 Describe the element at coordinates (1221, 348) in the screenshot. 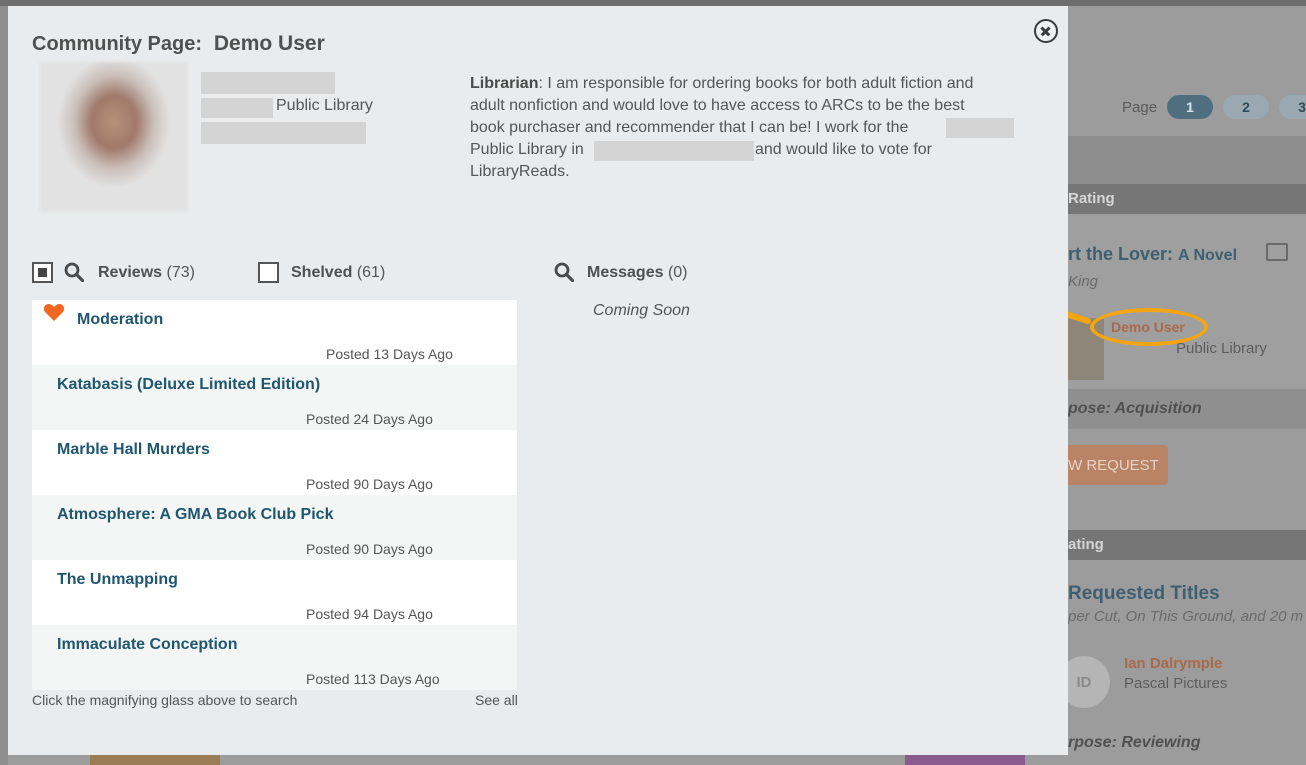

I see `background-requester-library: Public Library` at that location.